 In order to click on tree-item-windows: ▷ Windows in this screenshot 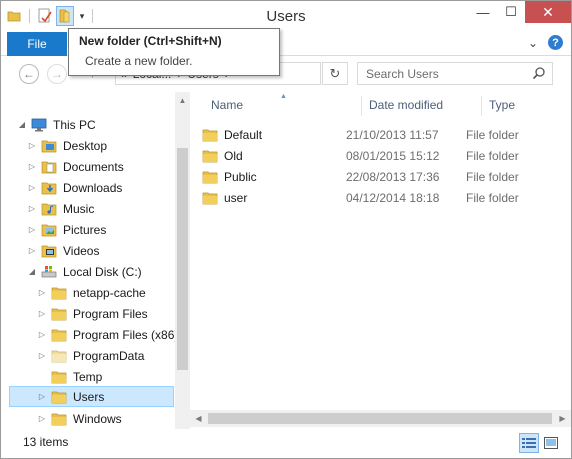, I will do `click(79, 418)`.